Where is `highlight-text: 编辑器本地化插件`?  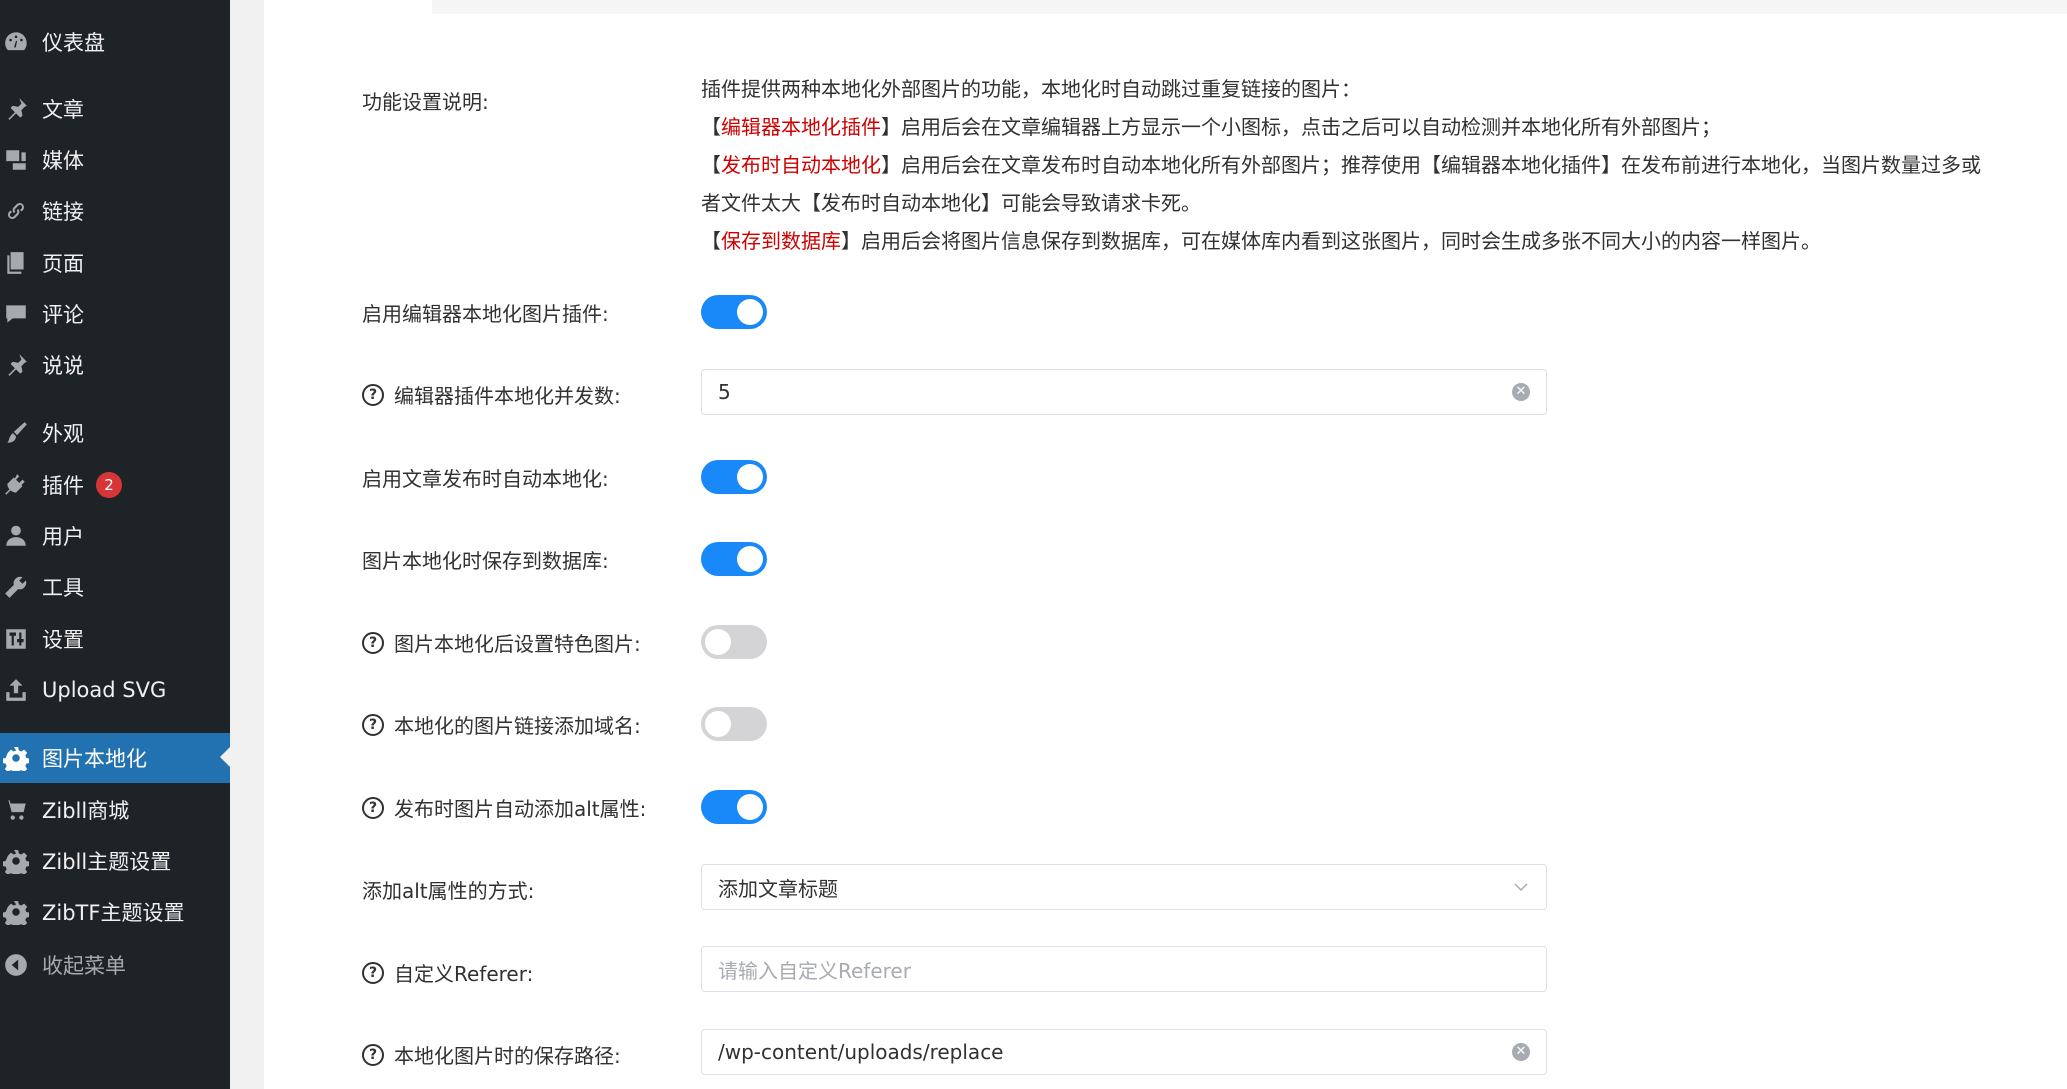
highlight-text: 编辑器本地化插件 is located at coordinates (801, 127).